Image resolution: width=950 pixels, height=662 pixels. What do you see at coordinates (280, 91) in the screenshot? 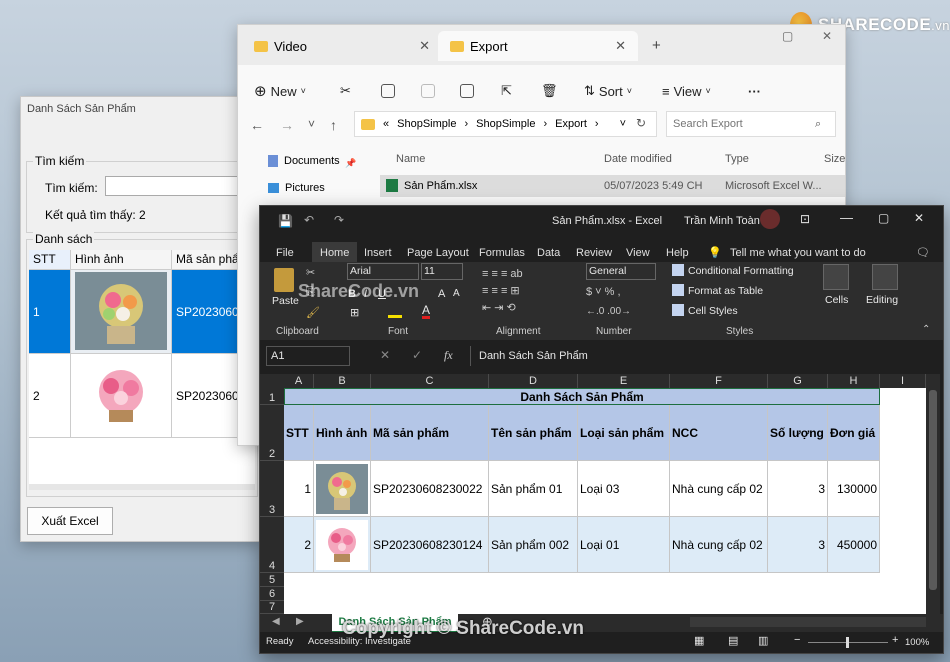
I see `new-button: ⊕ New ˅` at bounding box center [280, 91].